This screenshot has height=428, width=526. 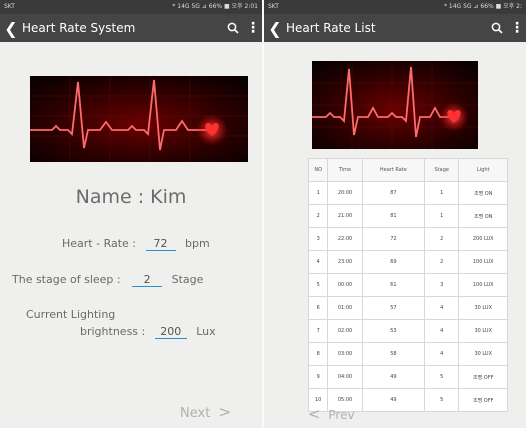 What do you see at coordinates (148, 332) in the screenshot?
I see `lighting-row: brightness : 200 Lux` at bounding box center [148, 332].